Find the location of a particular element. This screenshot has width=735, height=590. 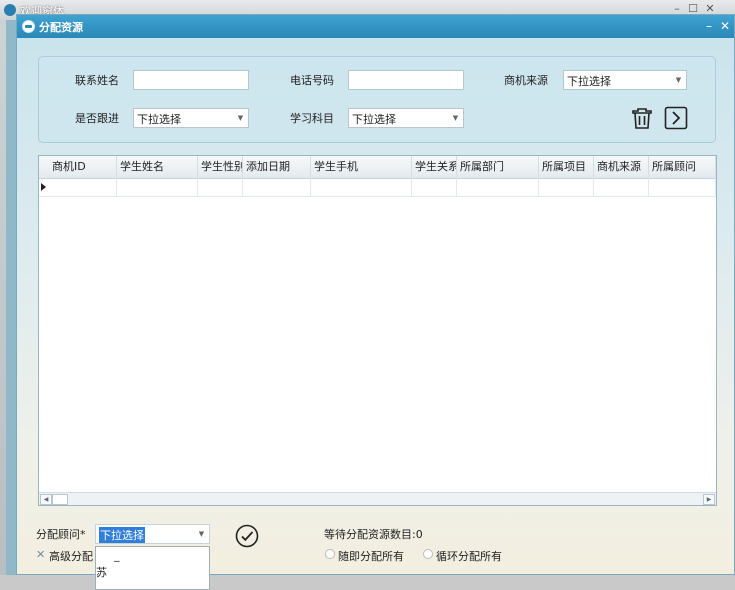

column-header: 学生关系 is located at coordinates (434, 167).